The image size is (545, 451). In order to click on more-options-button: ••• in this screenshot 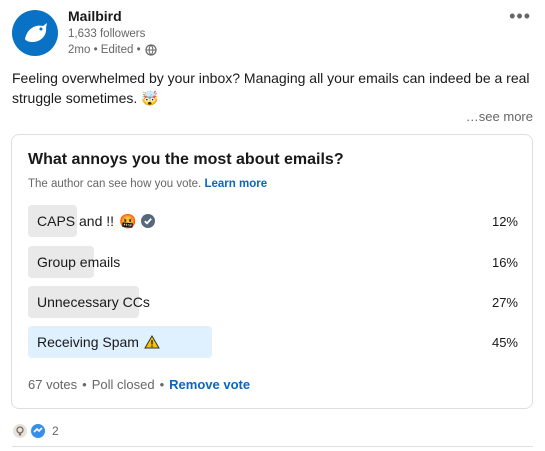, I will do `click(520, 16)`.